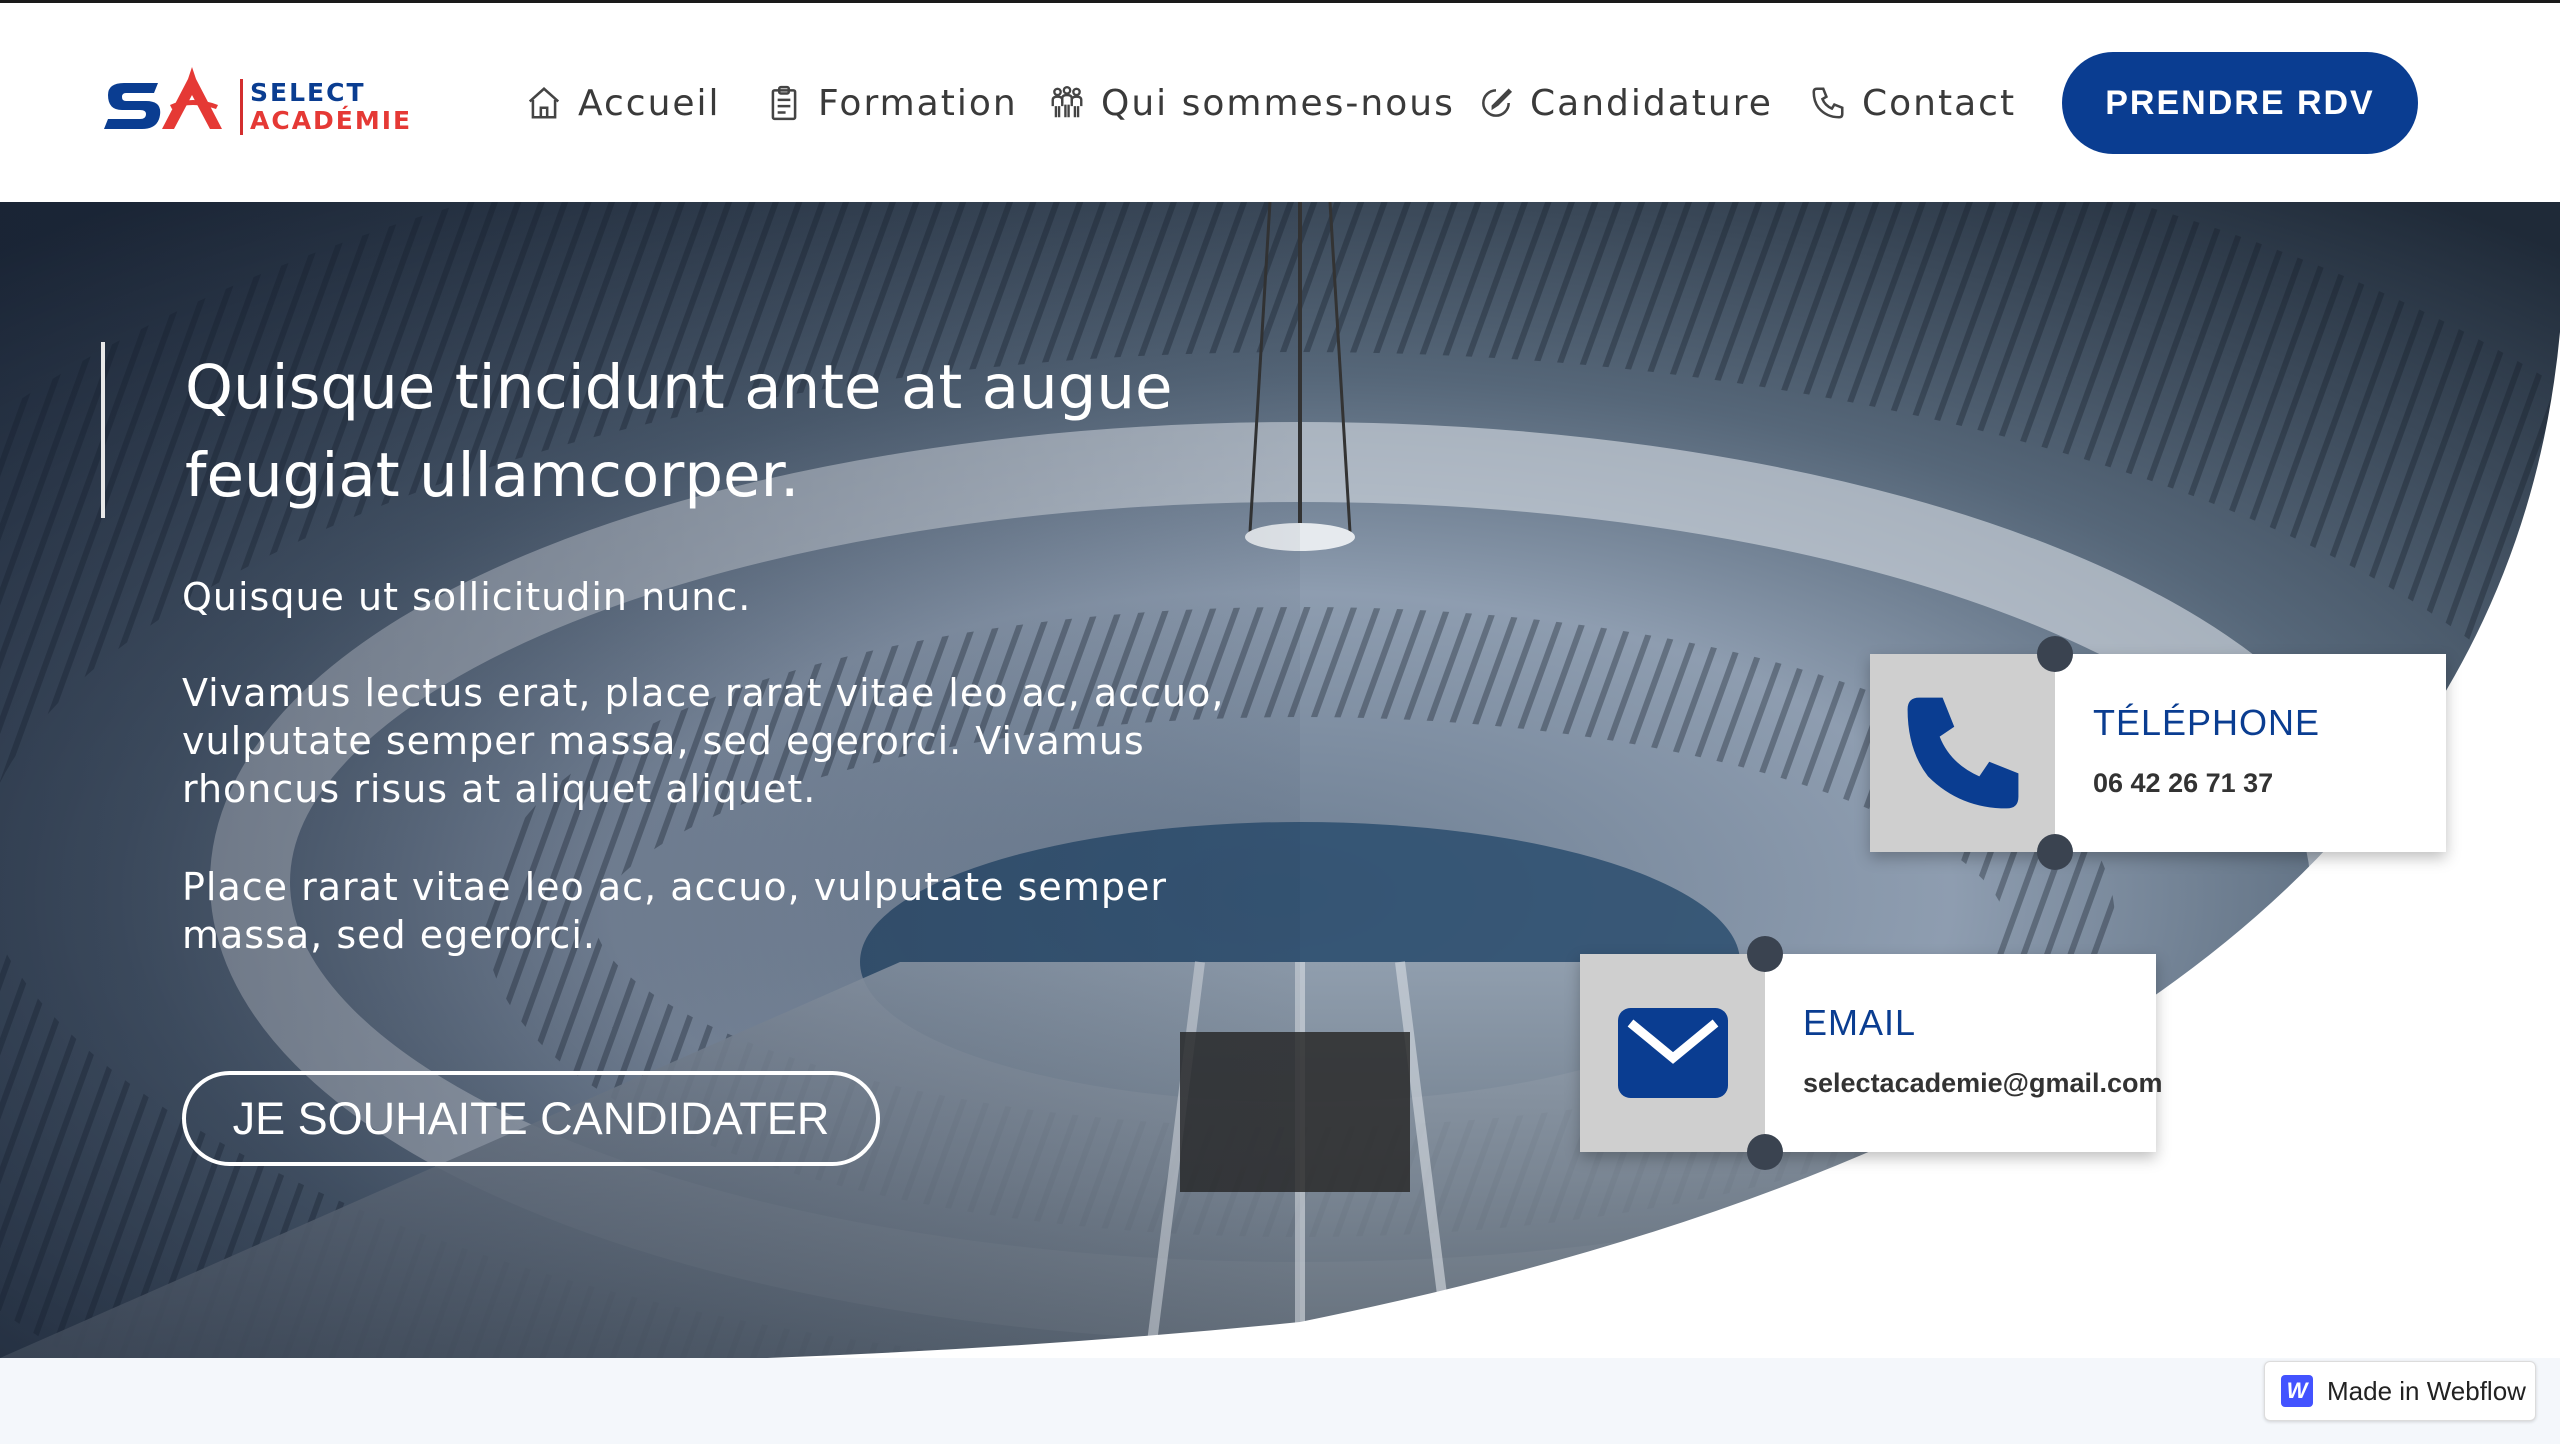 The width and height of the screenshot is (2560, 1444). What do you see at coordinates (2158, 753) in the screenshot?
I see `phone-card: TÉLÉPHONE 06 42 26 71 37` at bounding box center [2158, 753].